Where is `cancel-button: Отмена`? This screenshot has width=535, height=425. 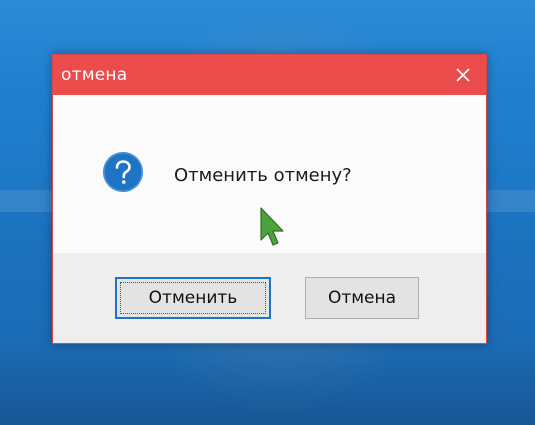 cancel-button: Отмена is located at coordinates (362, 298).